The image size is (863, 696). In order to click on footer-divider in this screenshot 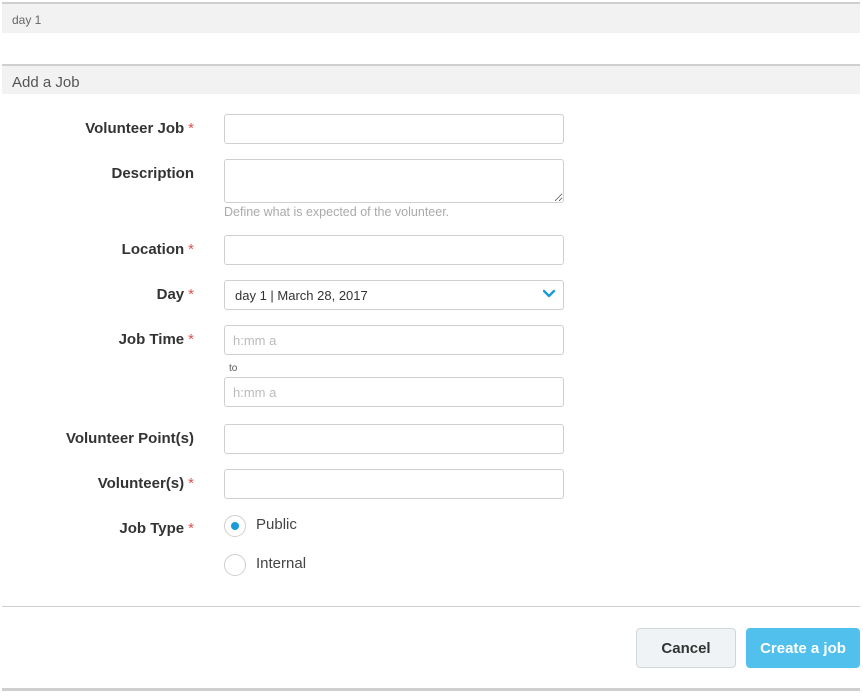, I will do `click(431, 606)`.